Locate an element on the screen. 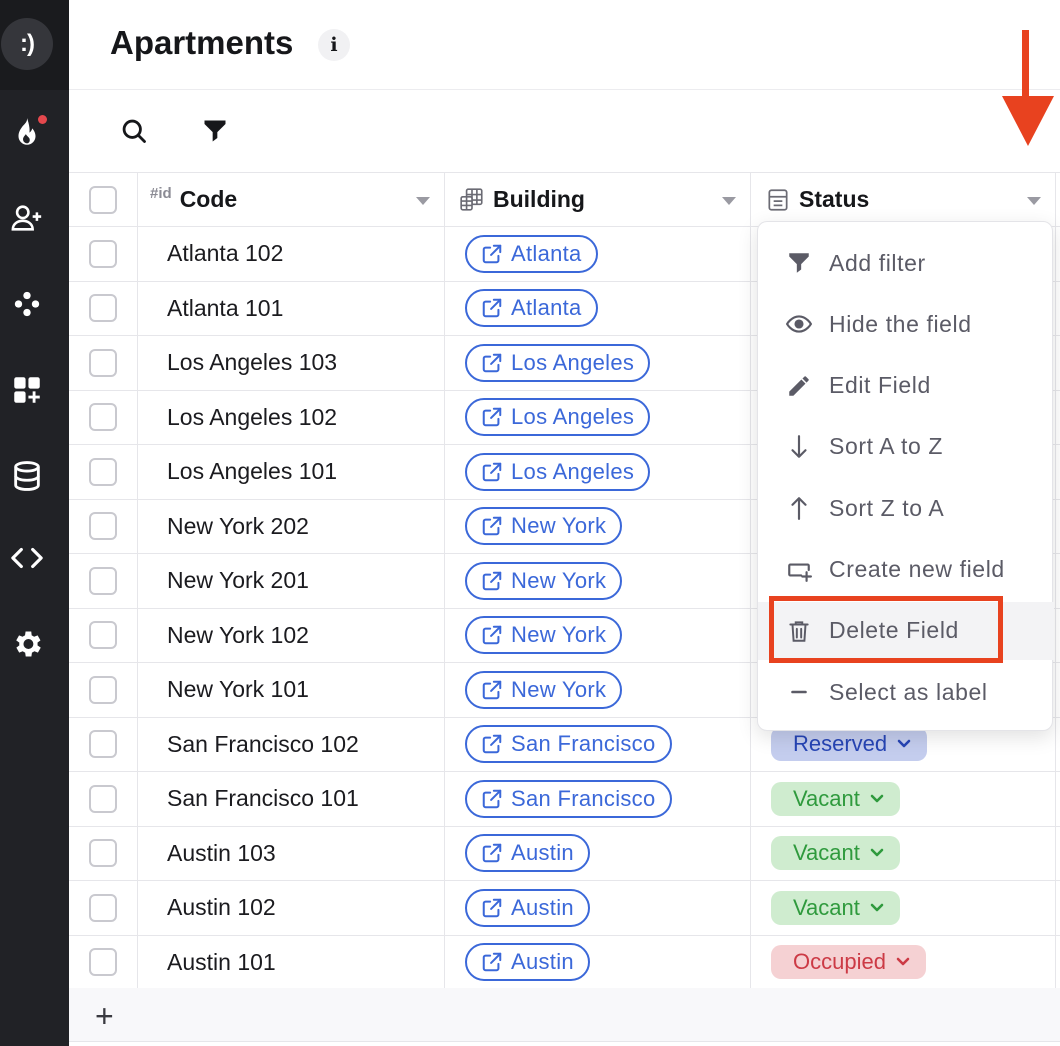  column-header-code: #id Code is located at coordinates (291, 199).